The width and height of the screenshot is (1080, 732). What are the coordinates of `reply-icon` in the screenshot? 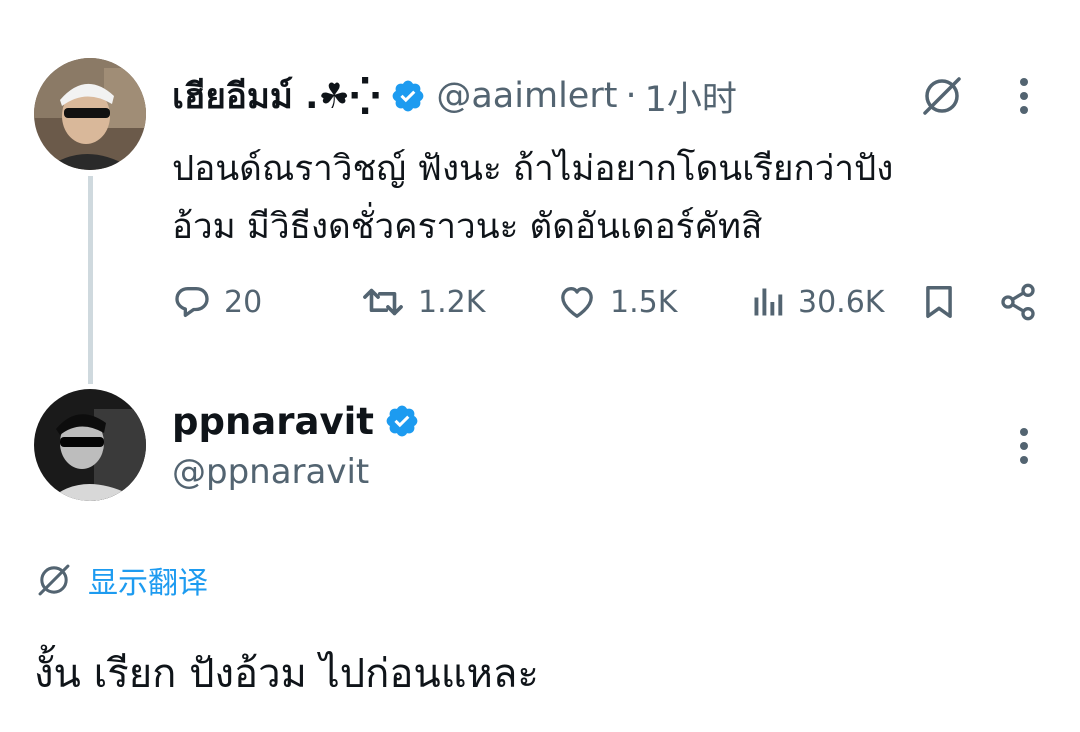 It's located at (192, 302).